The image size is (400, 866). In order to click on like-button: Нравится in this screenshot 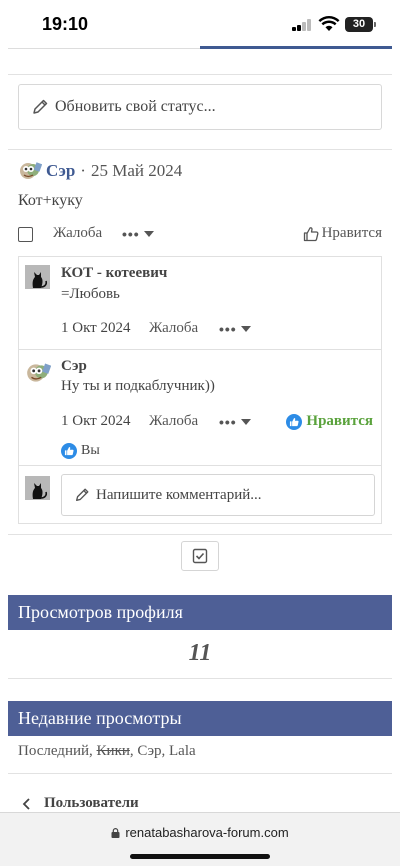, I will do `click(342, 233)`.